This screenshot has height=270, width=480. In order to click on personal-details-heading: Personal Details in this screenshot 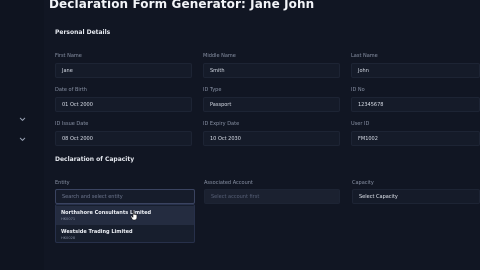, I will do `click(83, 32)`.